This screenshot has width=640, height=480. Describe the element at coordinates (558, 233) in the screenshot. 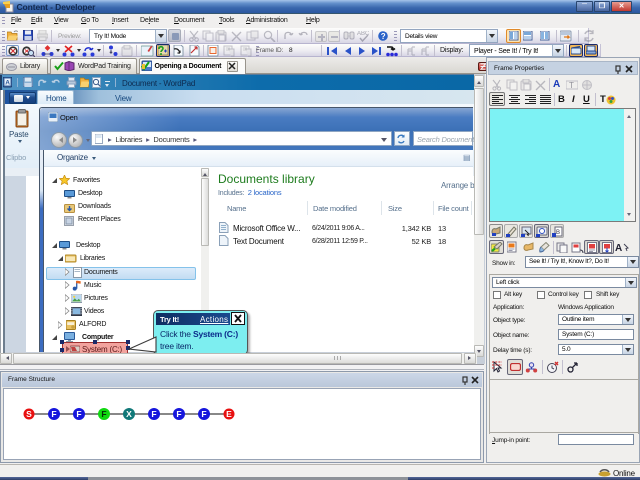

I see `svg-text: B` at that location.